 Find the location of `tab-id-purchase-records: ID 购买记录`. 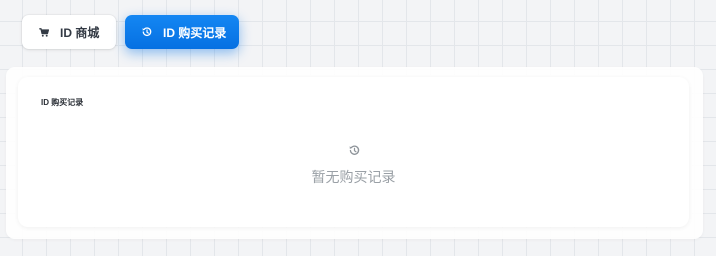

tab-id-purchase-records: ID 购买记录 is located at coordinates (182, 32).